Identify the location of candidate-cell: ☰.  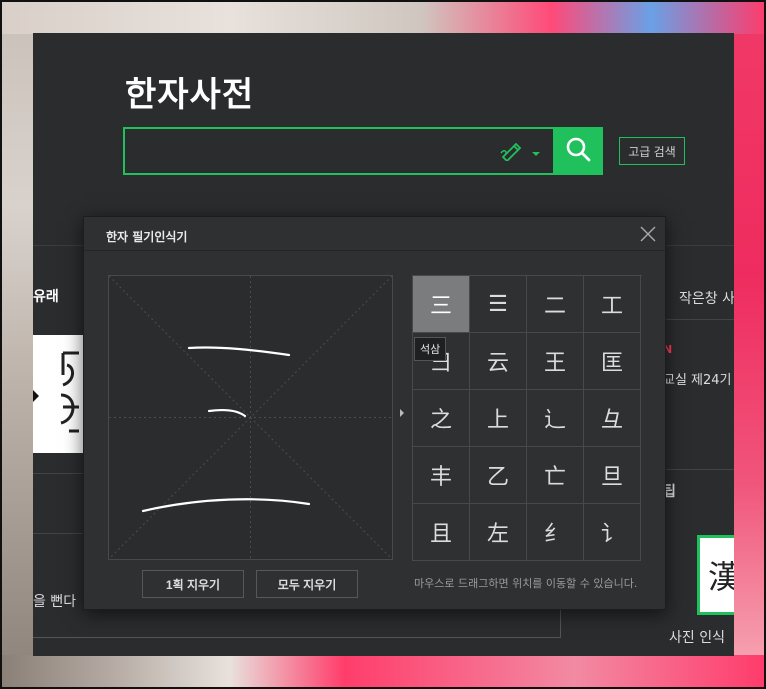
(498, 304).